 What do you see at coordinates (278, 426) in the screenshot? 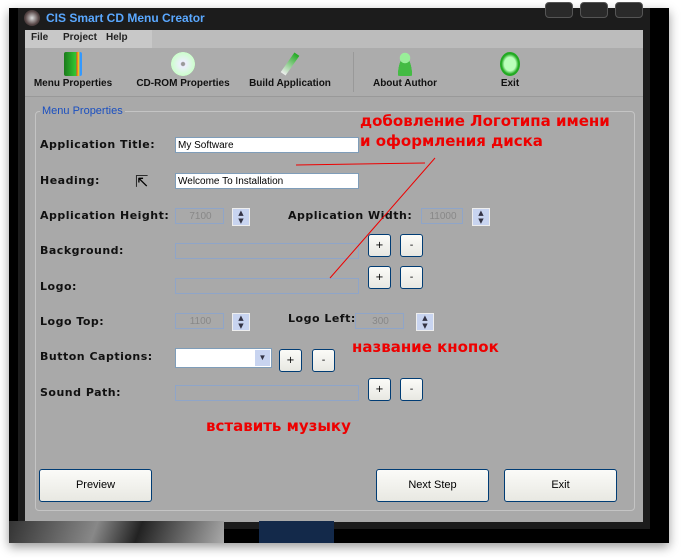
I see `annotation-music: вставить музыку` at bounding box center [278, 426].